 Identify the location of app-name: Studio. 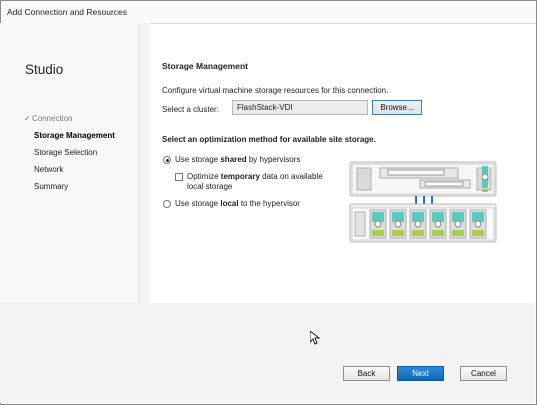
(44, 69).